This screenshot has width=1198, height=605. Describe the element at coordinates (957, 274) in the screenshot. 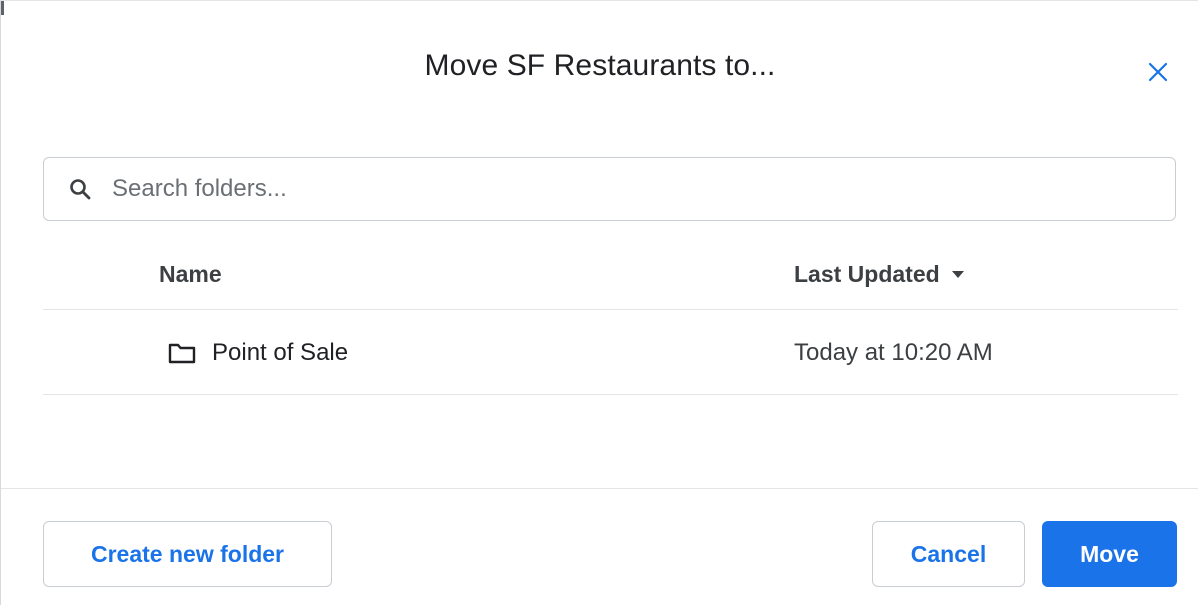

I see `caret-down-icon` at that location.